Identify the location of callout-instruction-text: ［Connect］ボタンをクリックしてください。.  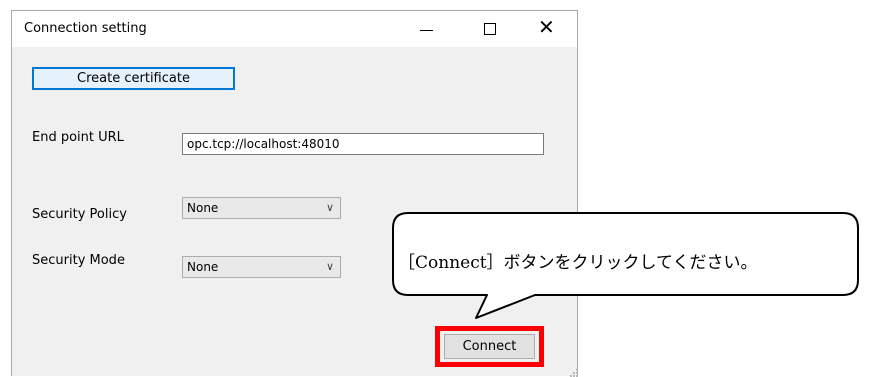
(578, 263).